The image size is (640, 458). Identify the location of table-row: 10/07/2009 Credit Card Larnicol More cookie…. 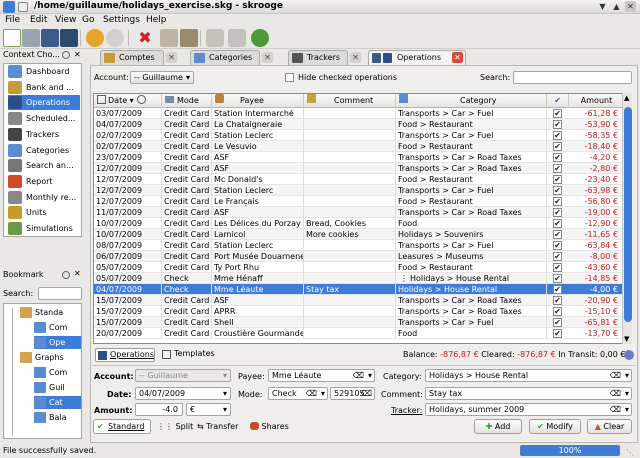
(358, 234).